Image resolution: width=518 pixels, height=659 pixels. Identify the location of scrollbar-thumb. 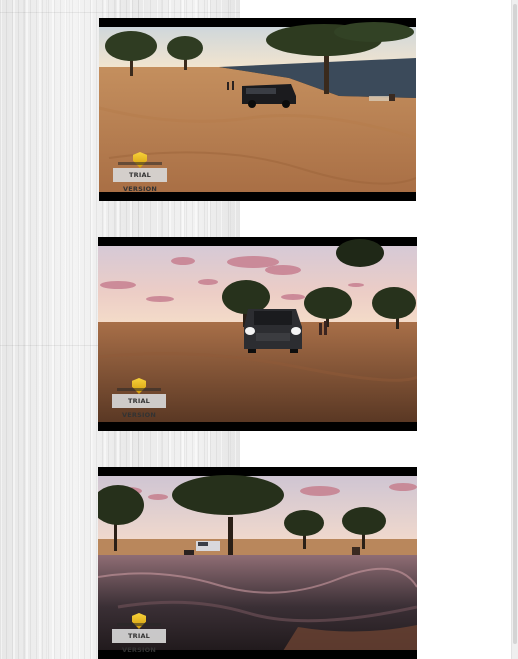
(515, 324).